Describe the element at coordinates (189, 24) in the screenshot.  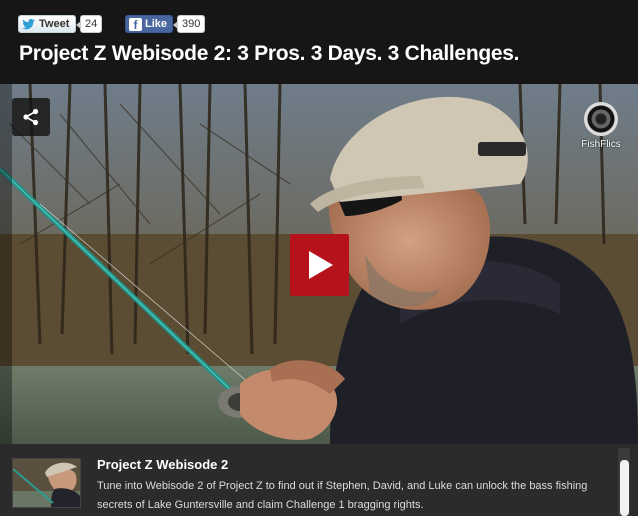
I see `like-count: 390` at that location.